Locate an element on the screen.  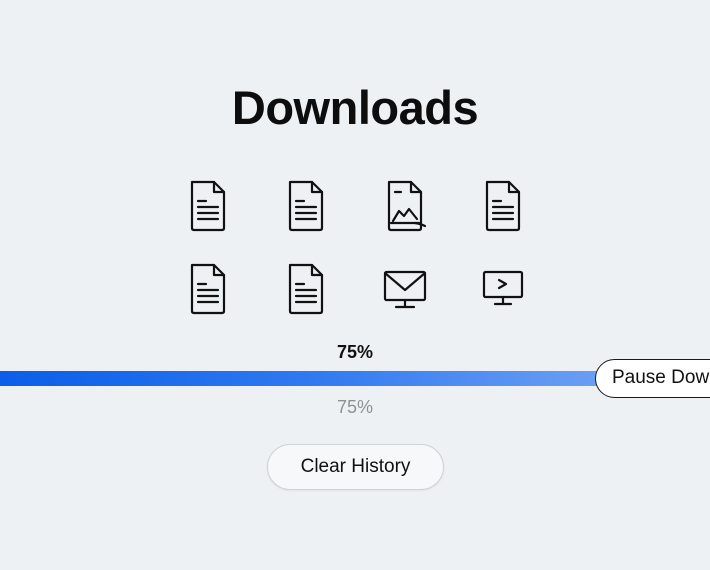
clear-history-button: Clear History is located at coordinates (355, 467).